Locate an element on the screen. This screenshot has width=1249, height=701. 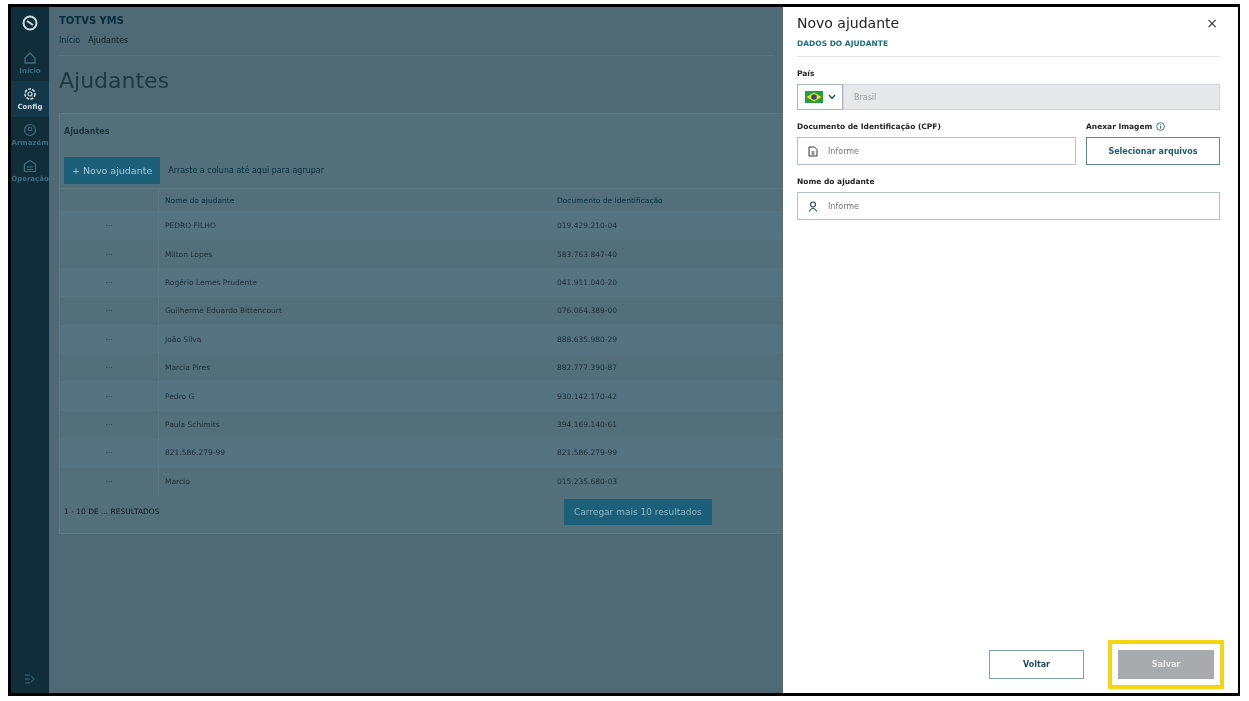
name-field: Informe is located at coordinates (1008, 206).